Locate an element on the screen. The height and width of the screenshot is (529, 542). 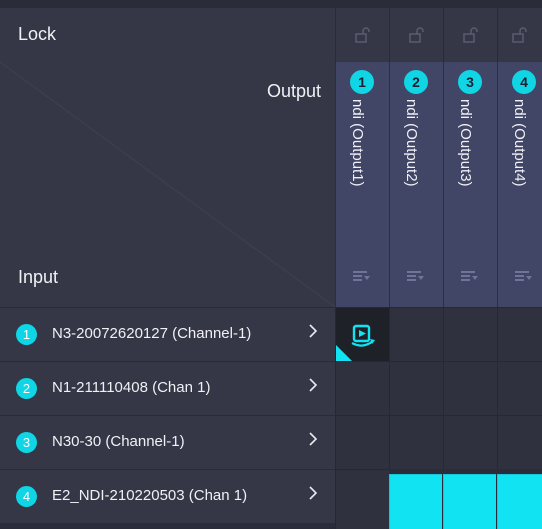
route-cell-in2-out2 is located at coordinates (416, 388).